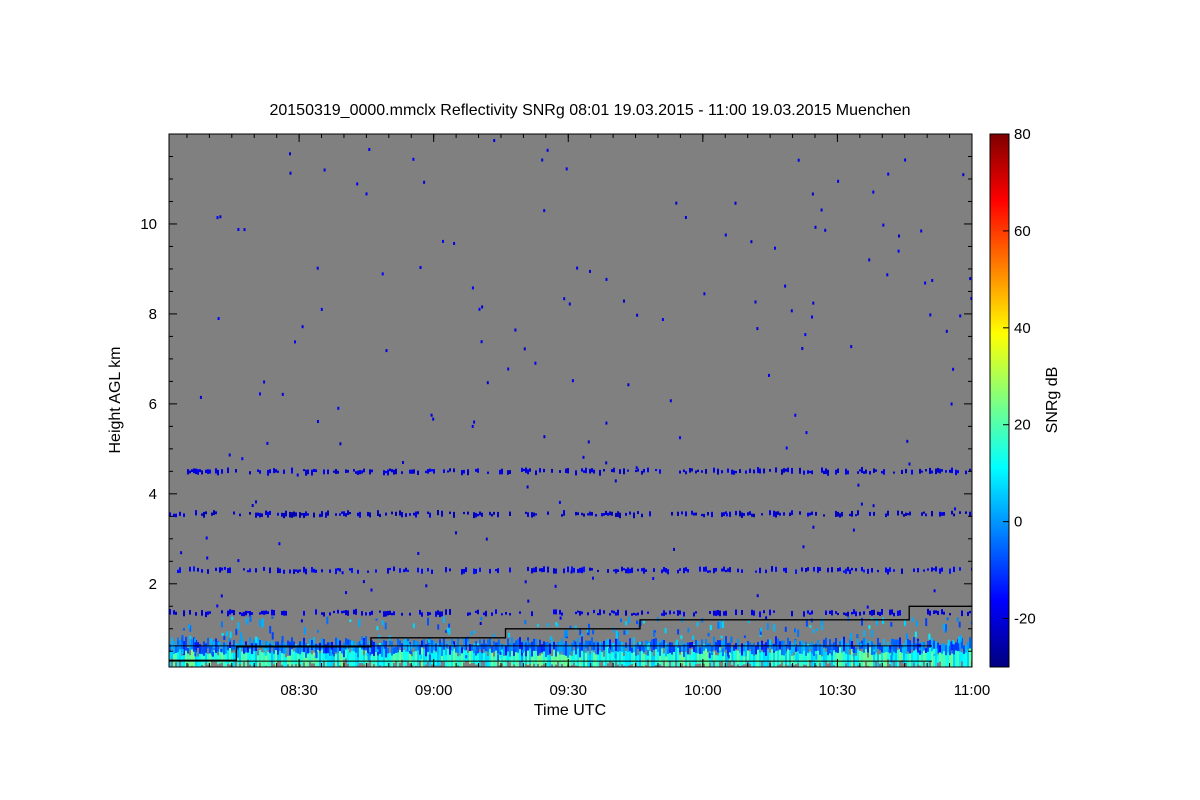 Image resolution: width=1200 pixels, height=800 pixels. What do you see at coordinates (1018, 522) in the screenshot?
I see `colorbar-tick-label: 0` at bounding box center [1018, 522].